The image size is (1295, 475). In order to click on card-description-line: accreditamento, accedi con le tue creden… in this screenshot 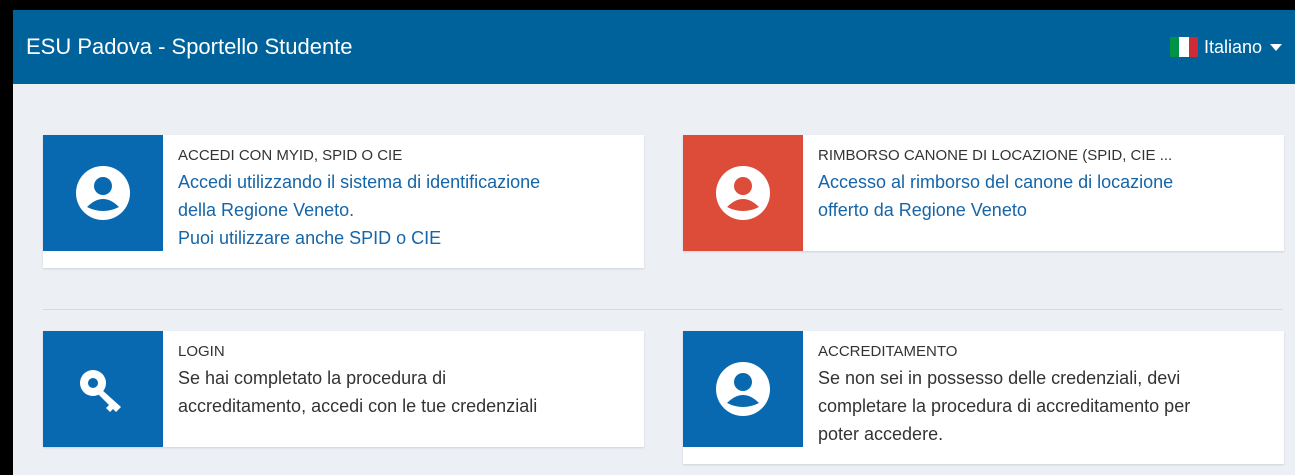, I will do `click(358, 406)`.